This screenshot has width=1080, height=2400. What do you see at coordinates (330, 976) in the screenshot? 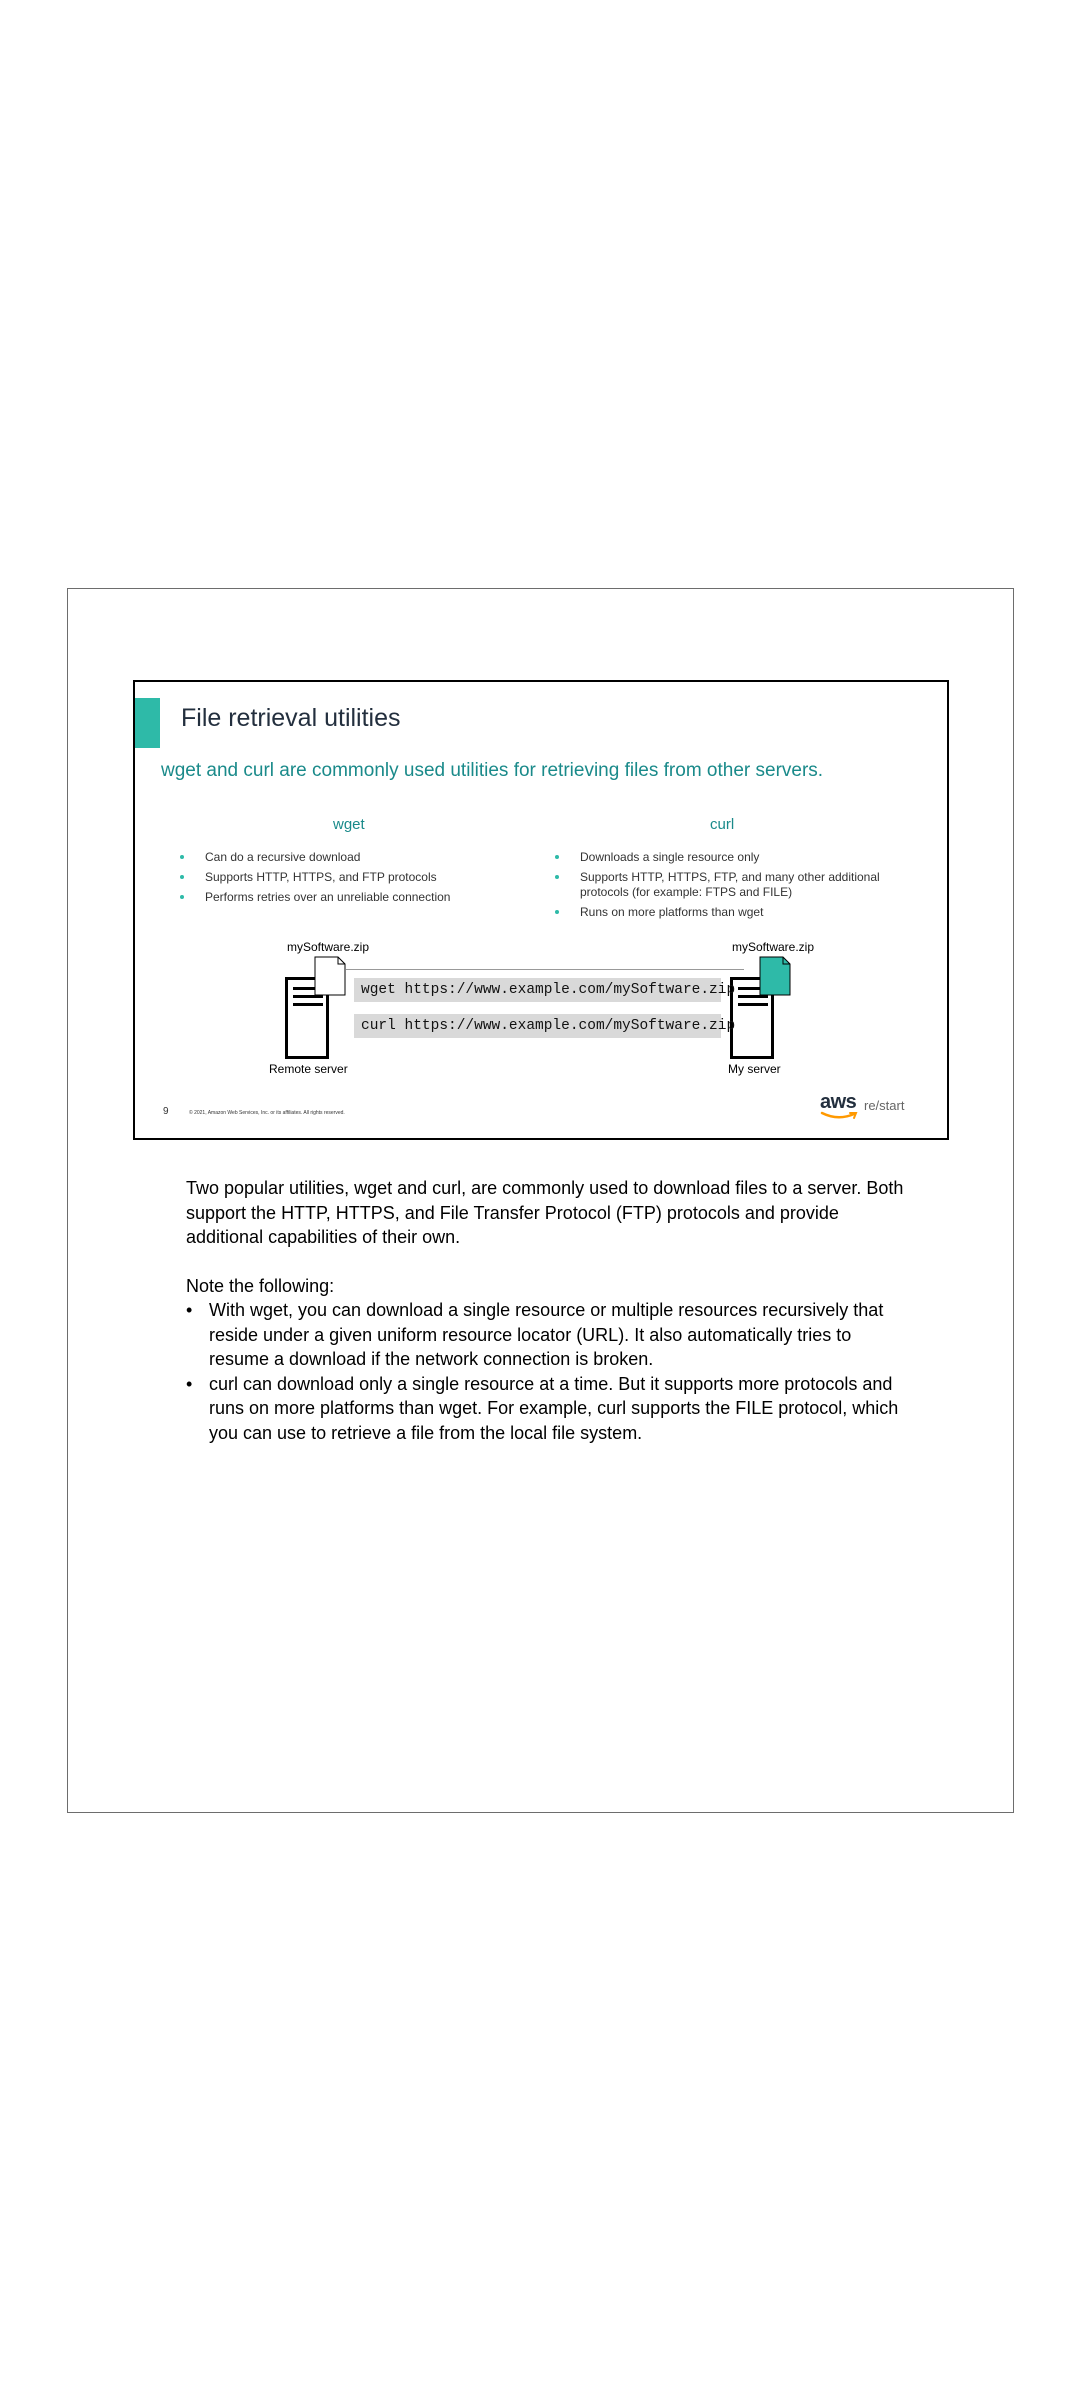
I see `remote-file-icon` at bounding box center [330, 976].